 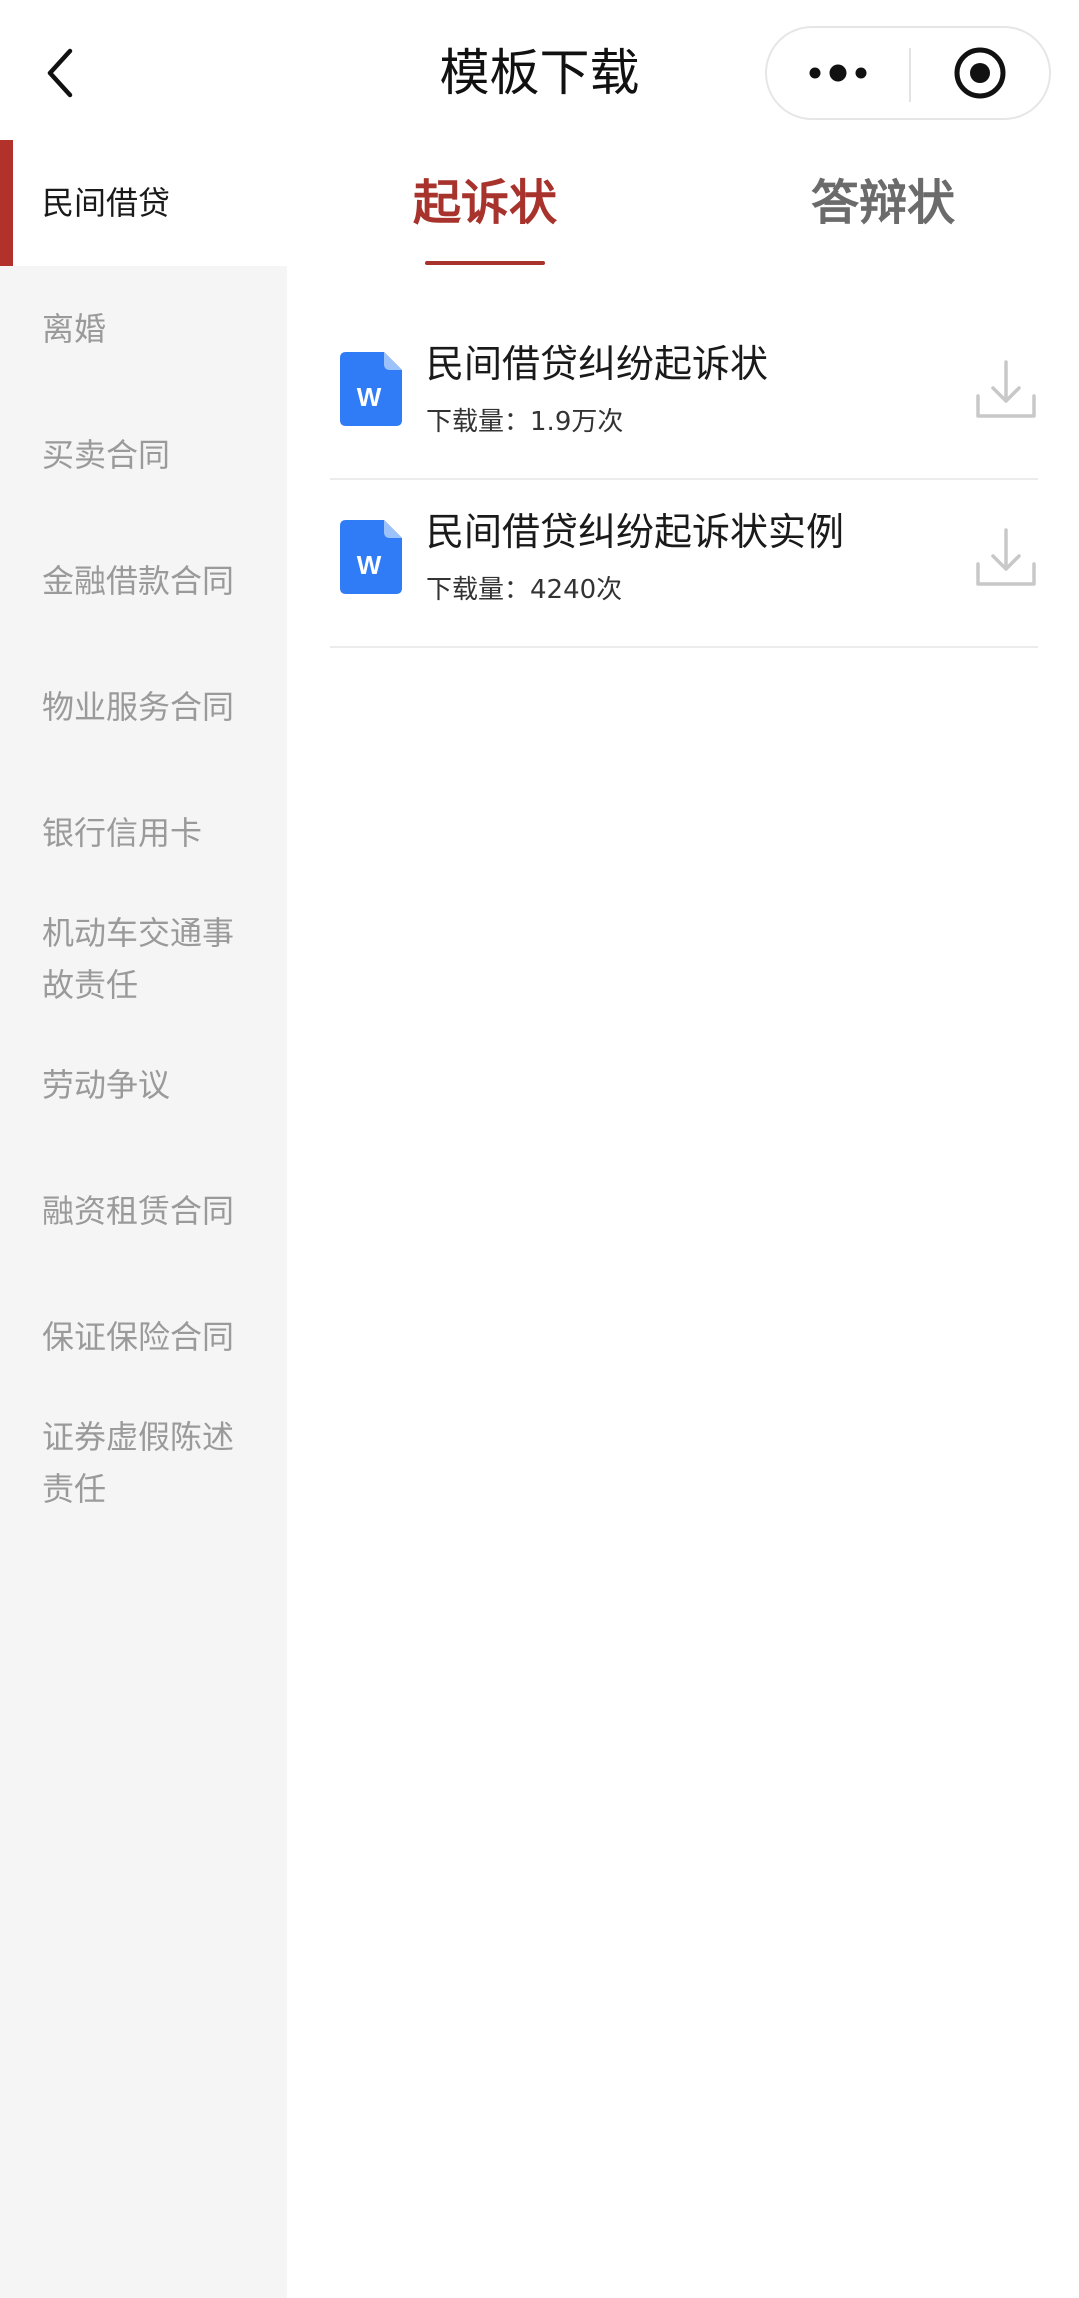 I want to click on target-circle-icon, so click(x=980, y=73).